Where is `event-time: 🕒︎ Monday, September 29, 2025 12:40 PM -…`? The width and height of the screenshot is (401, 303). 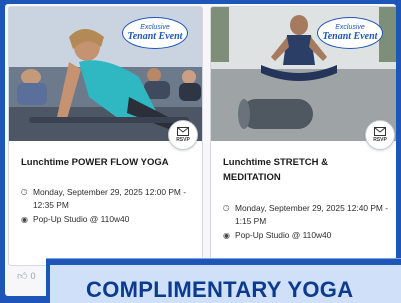
event-time: 🕒︎ Monday, September 29, 2025 12:40 PM -… is located at coordinates (308, 215).